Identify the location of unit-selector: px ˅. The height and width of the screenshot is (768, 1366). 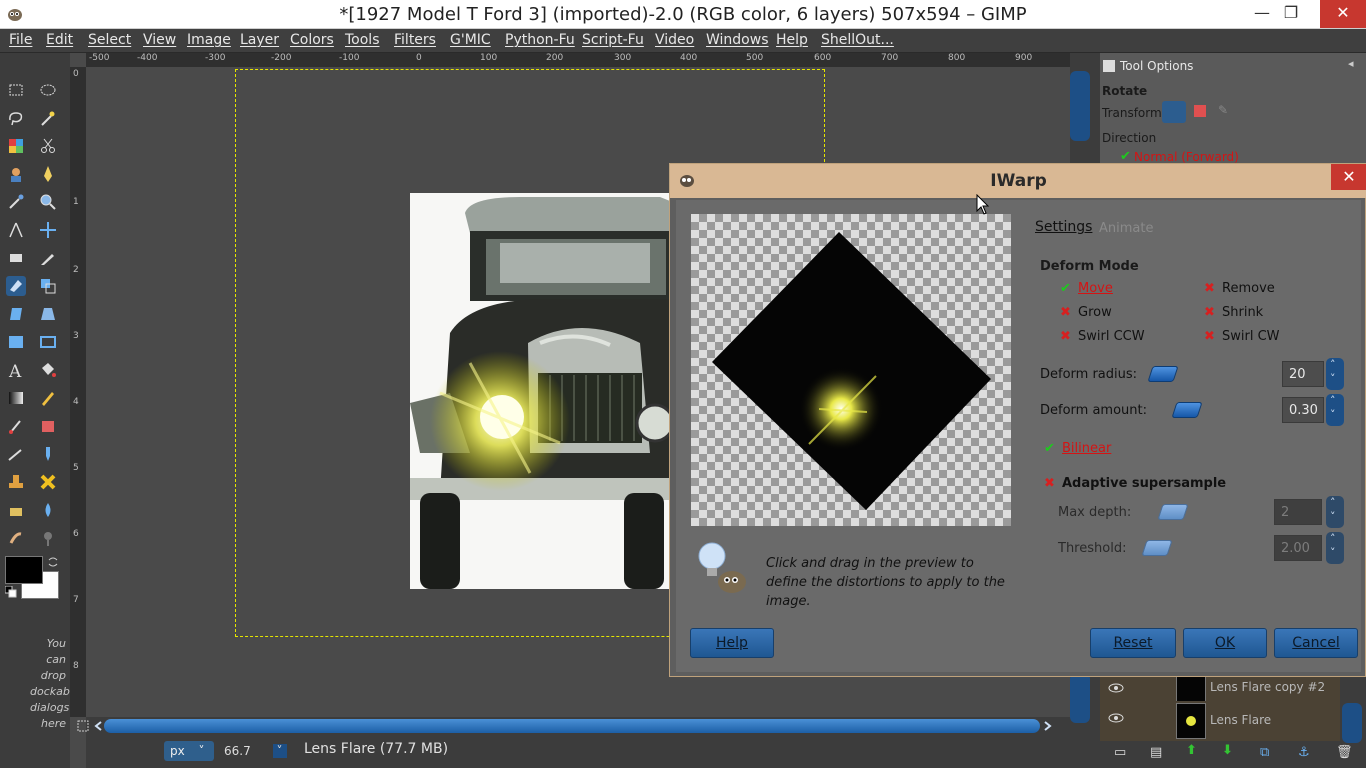
(189, 751).